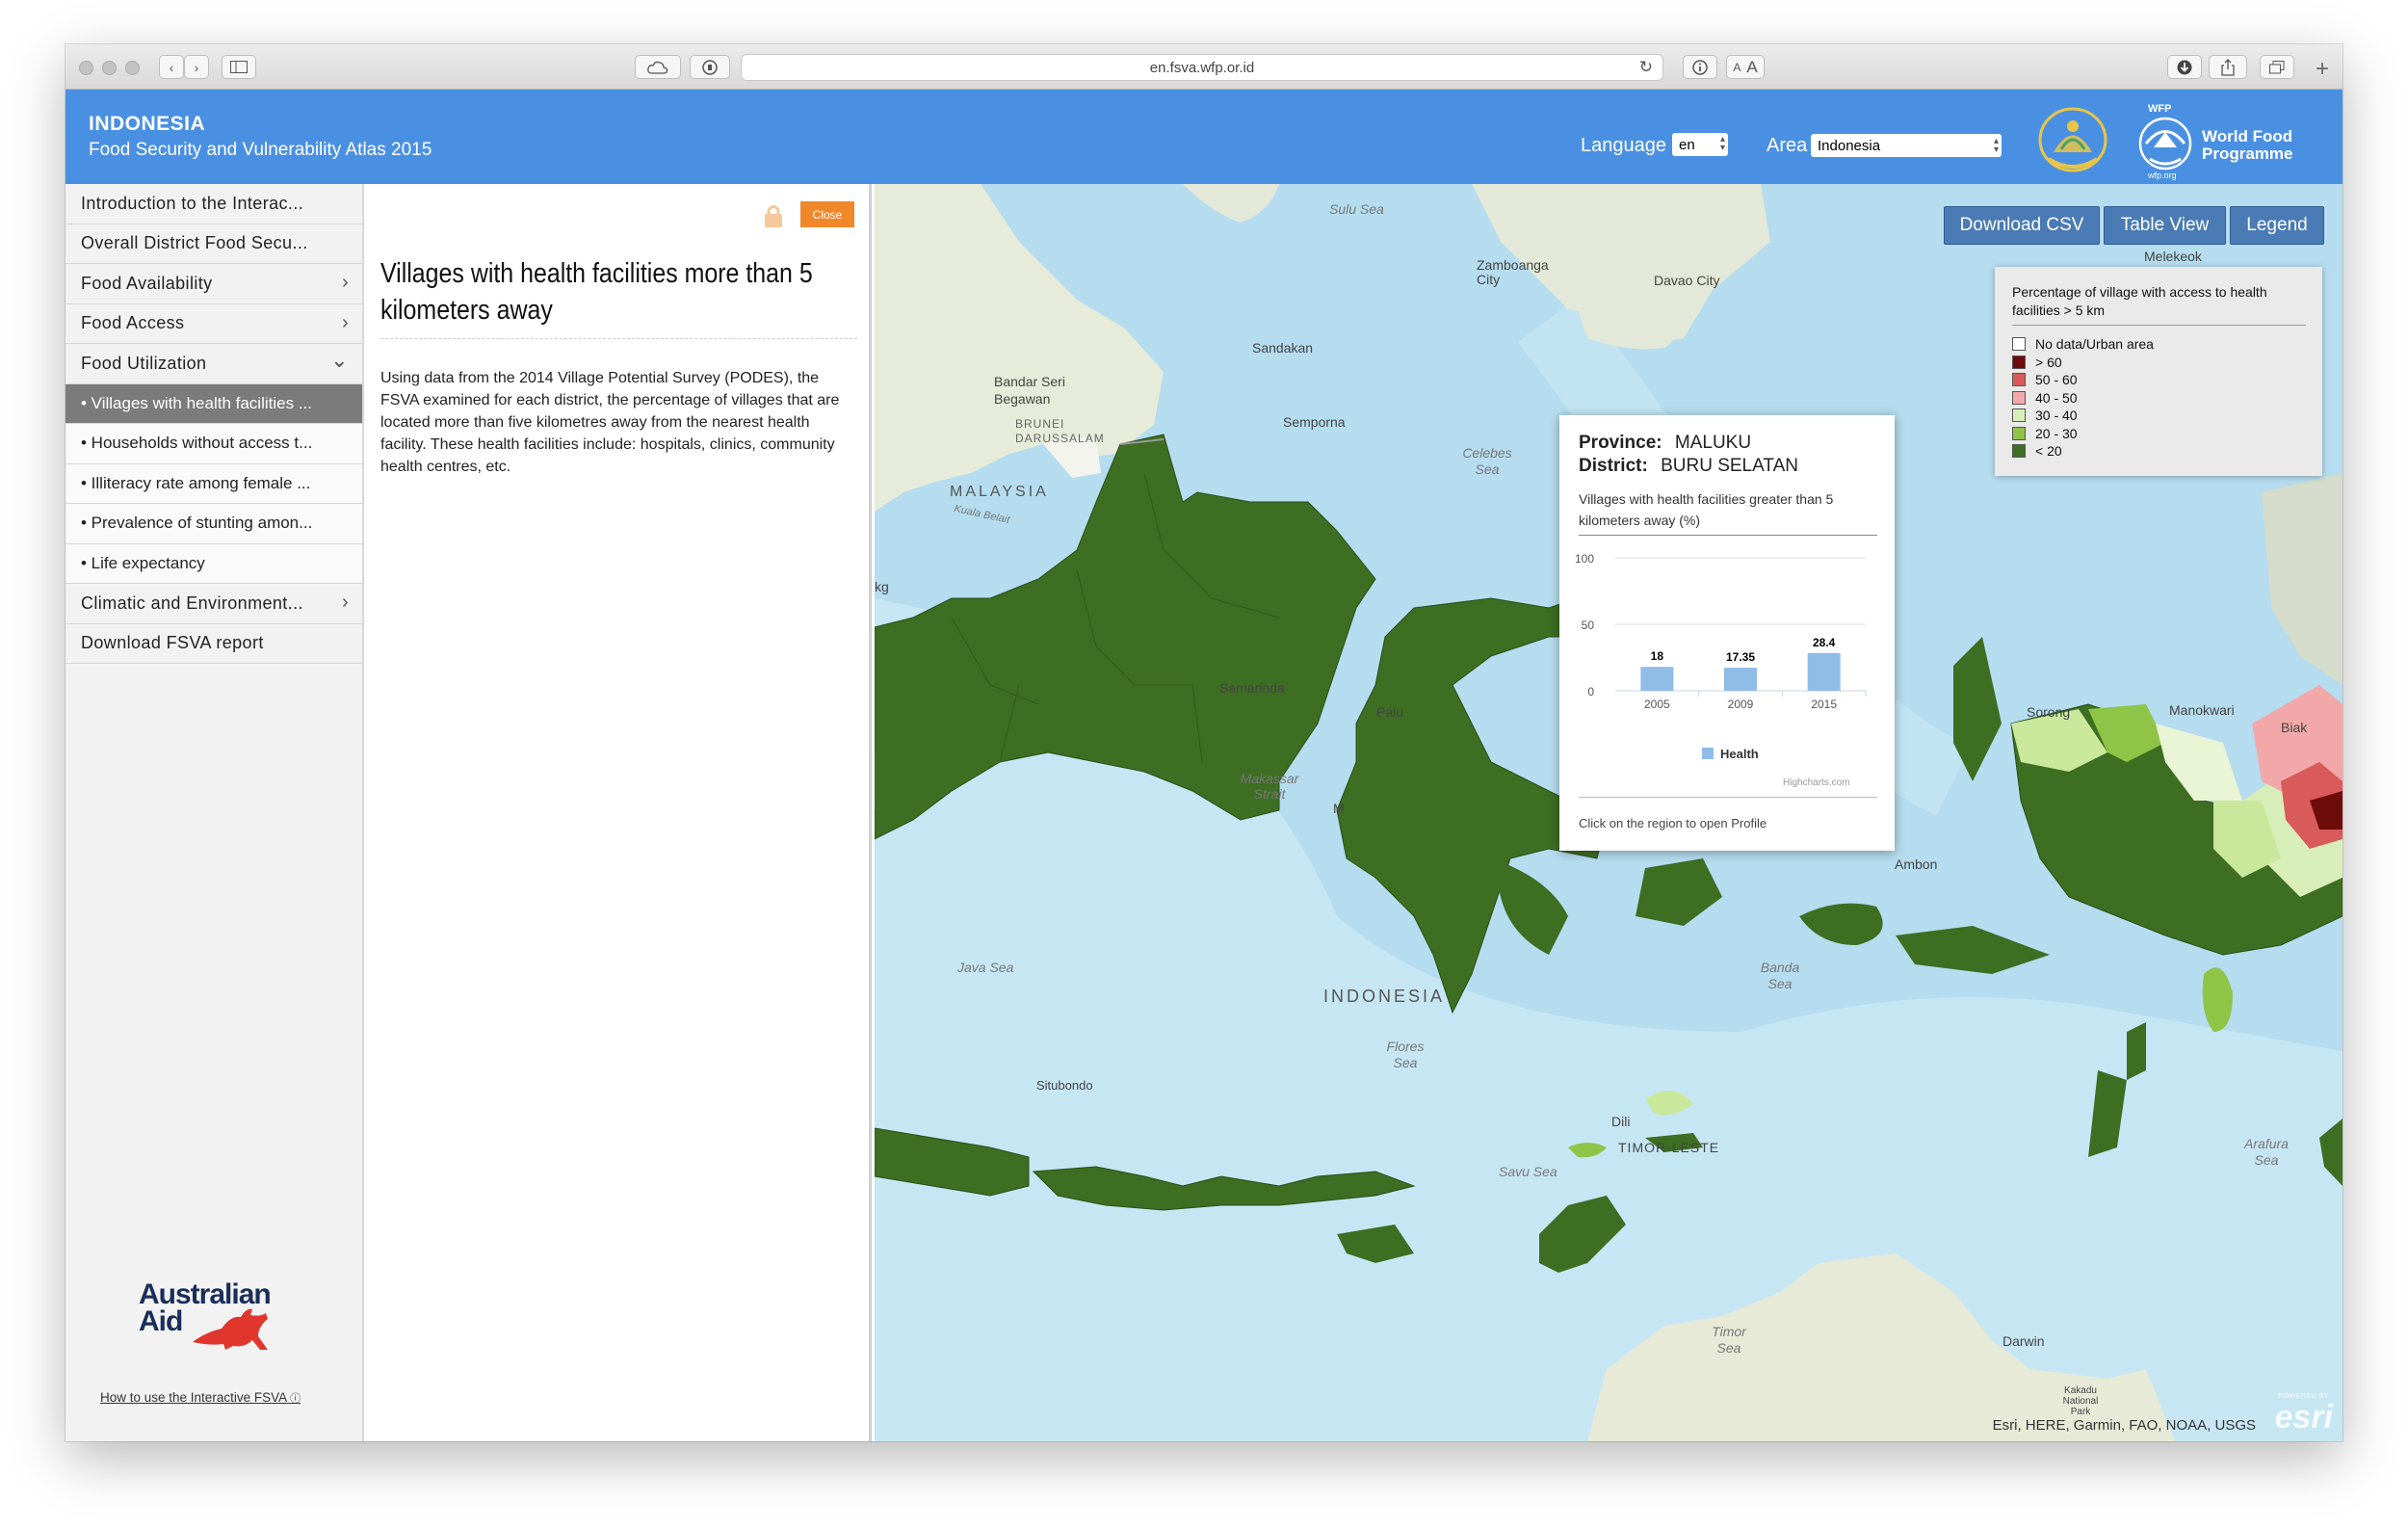 This screenshot has width=2408, height=1528. What do you see at coordinates (2247, 154) in the screenshot?
I see `wfp-name-line2: Programme` at bounding box center [2247, 154].